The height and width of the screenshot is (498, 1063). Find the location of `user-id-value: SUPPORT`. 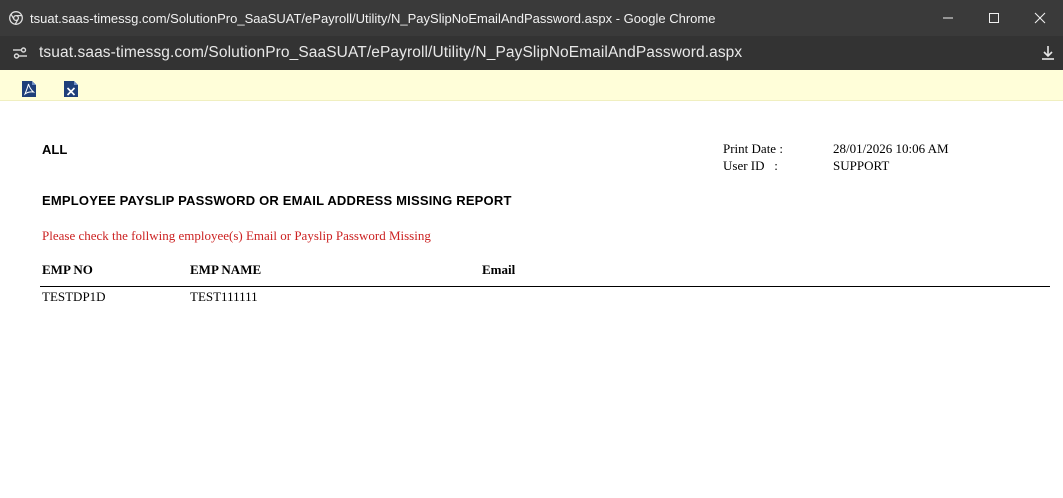

user-id-value: SUPPORT is located at coordinates (861, 165).